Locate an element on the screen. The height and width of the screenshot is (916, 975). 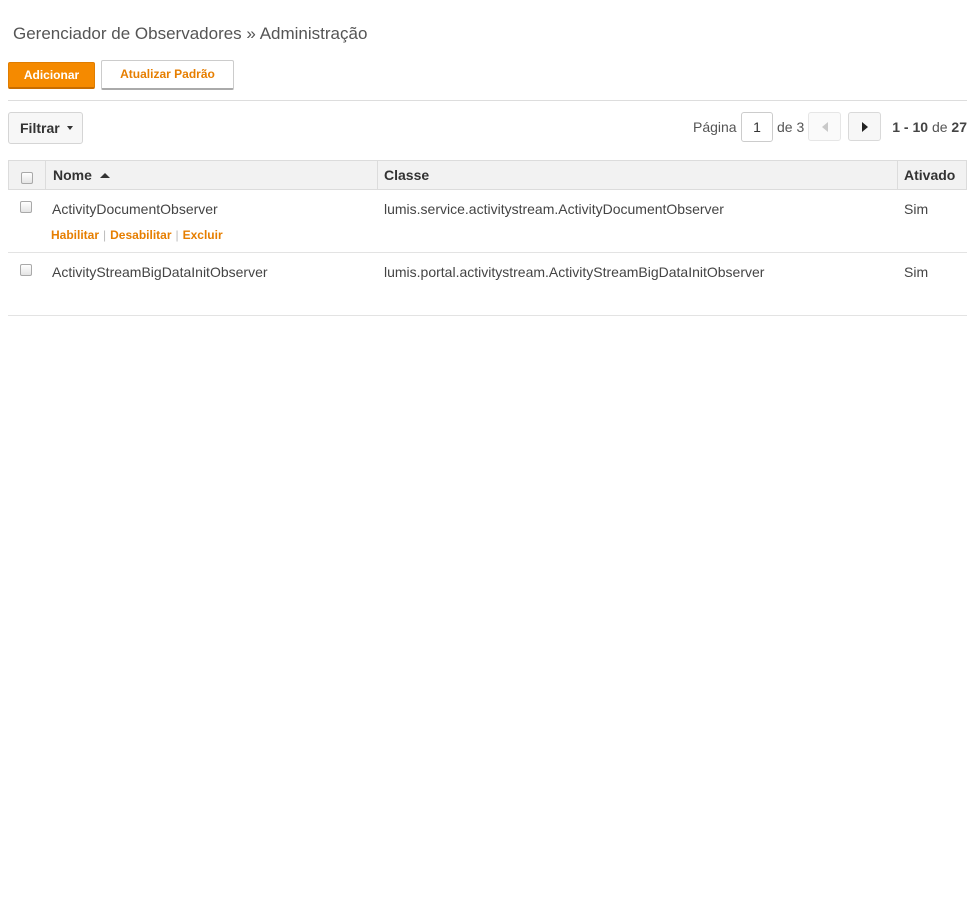
chevron-left-icon is located at coordinates (824, 126).